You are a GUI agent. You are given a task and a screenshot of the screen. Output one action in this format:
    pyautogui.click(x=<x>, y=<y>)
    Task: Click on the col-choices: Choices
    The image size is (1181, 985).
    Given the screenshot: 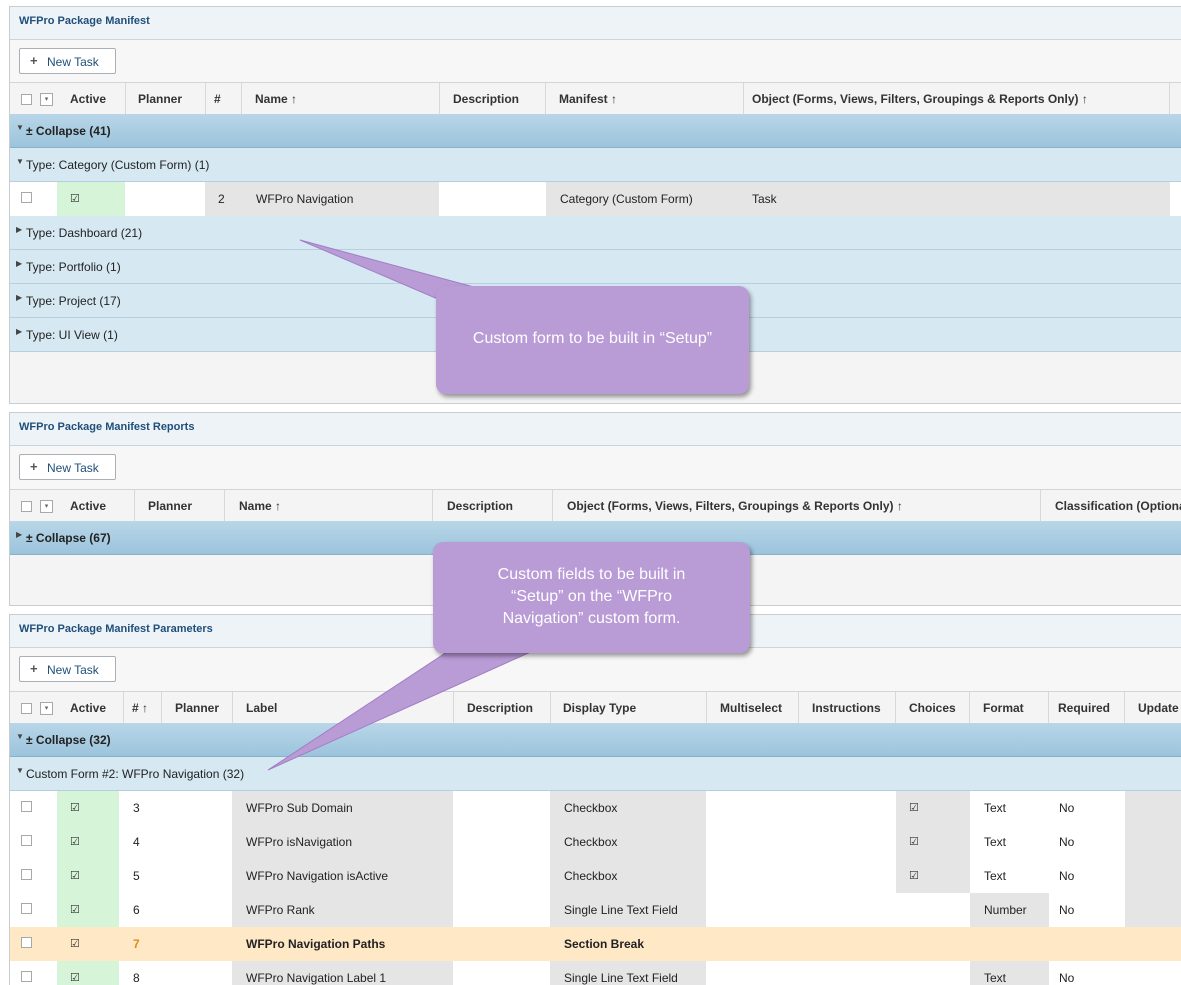 What is the action you would take?
    pyautogui.click(x=933, y=708)
    